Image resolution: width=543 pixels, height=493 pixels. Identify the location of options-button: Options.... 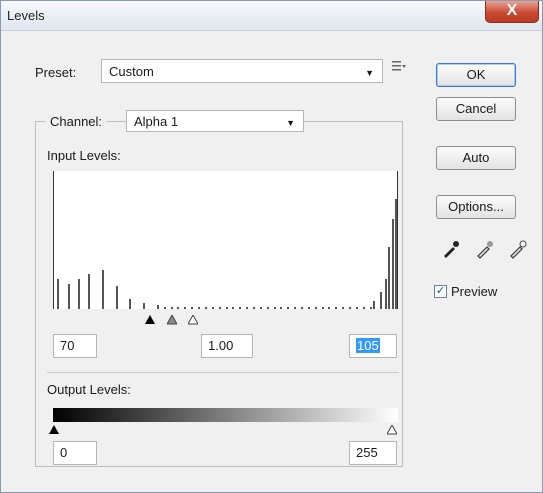
(476, 207).